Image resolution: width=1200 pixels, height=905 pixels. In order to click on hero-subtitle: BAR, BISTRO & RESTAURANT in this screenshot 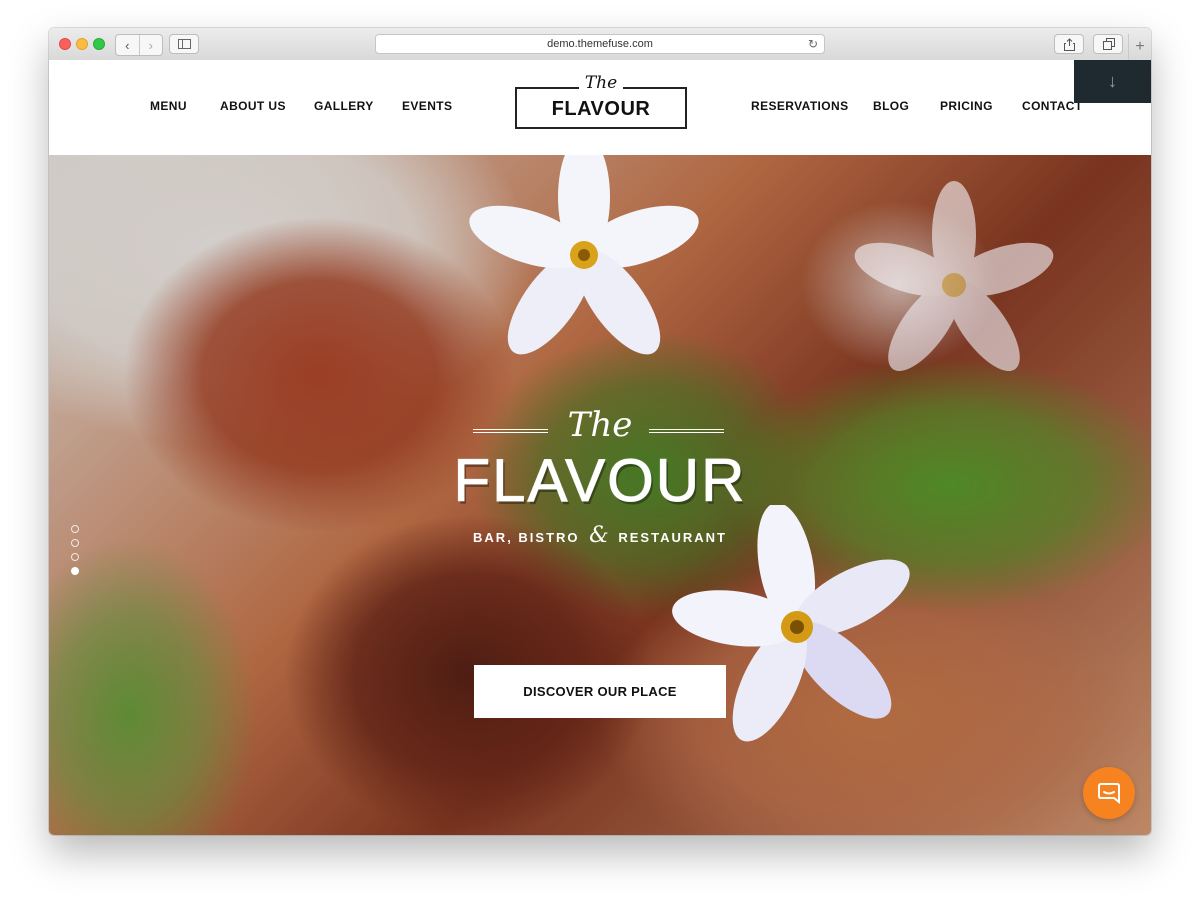, I will do `click(600, 535)`.